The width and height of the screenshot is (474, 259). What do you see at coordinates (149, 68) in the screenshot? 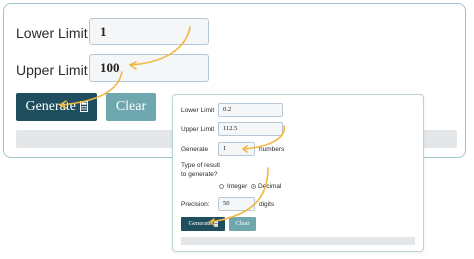
I see `upper-limit-input: 100` at bounding box center [149, 68].